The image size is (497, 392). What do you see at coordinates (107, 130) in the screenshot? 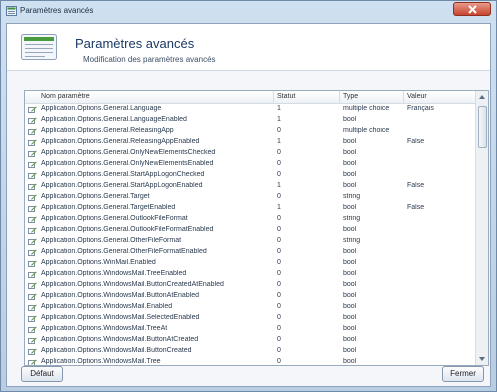
I see `cell-name: Application.Options.General.ReleasingApp` at bounding box center [107, 130].